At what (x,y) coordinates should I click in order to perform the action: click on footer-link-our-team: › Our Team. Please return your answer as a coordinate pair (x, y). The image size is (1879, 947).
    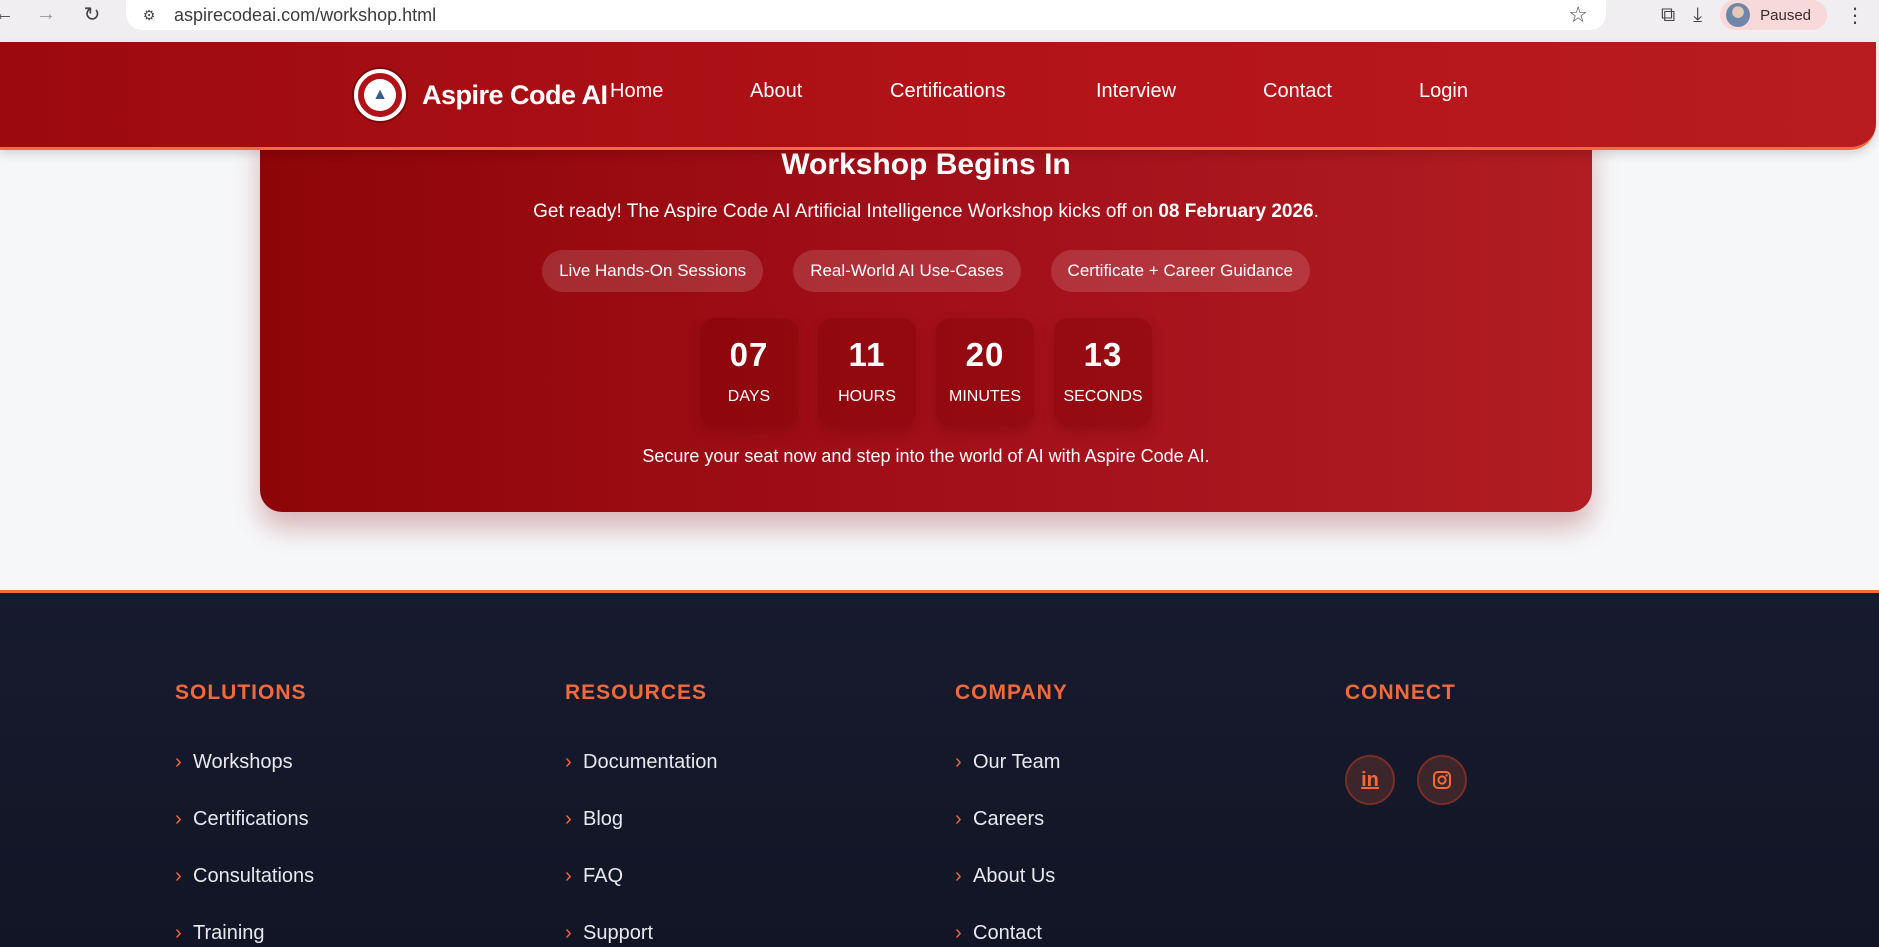
    Looking at the image, I should click on (1011, 779).